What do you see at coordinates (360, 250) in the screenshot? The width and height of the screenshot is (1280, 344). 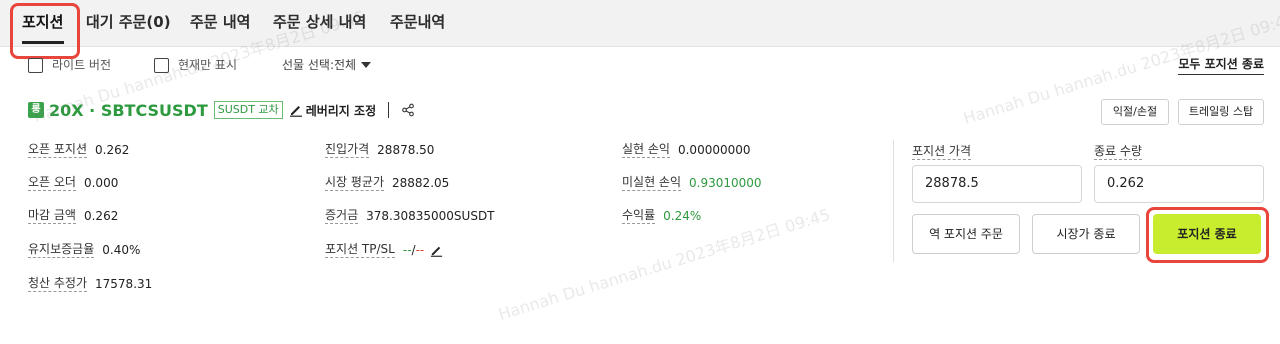 I see `tpsl-label: 포지션 TP/SL` at bounding box center [360, 250].